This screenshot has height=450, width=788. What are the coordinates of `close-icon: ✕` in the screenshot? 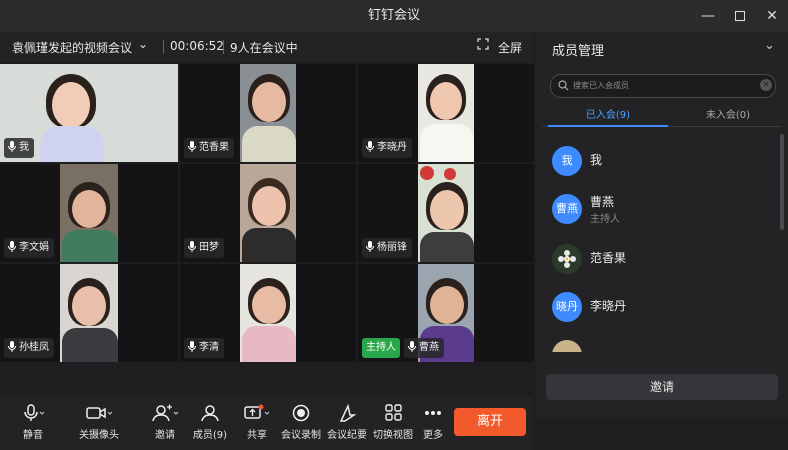 It's located at (772, 16).